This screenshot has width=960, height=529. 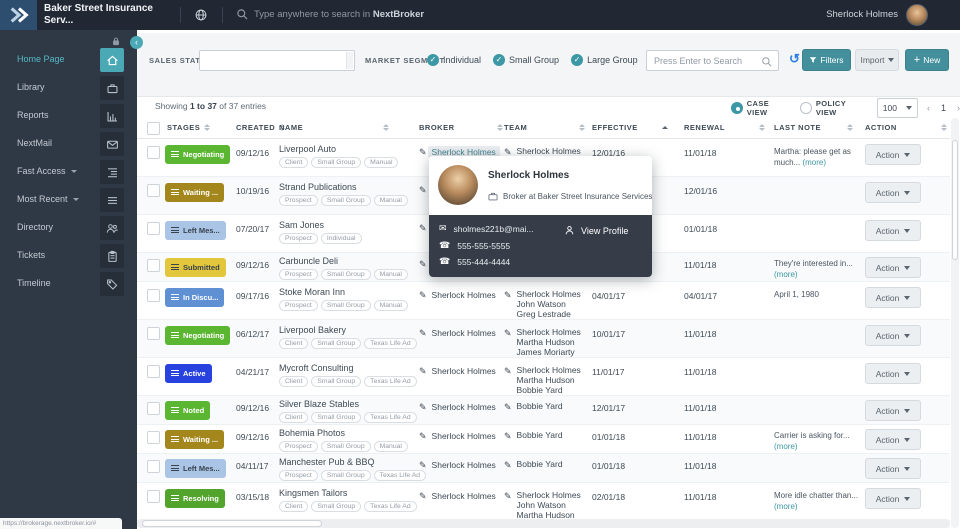 What do you see at coordinates (906, 127) in the screenshot?
I see `header-action: ACTION` at bounding box center [906, 127].